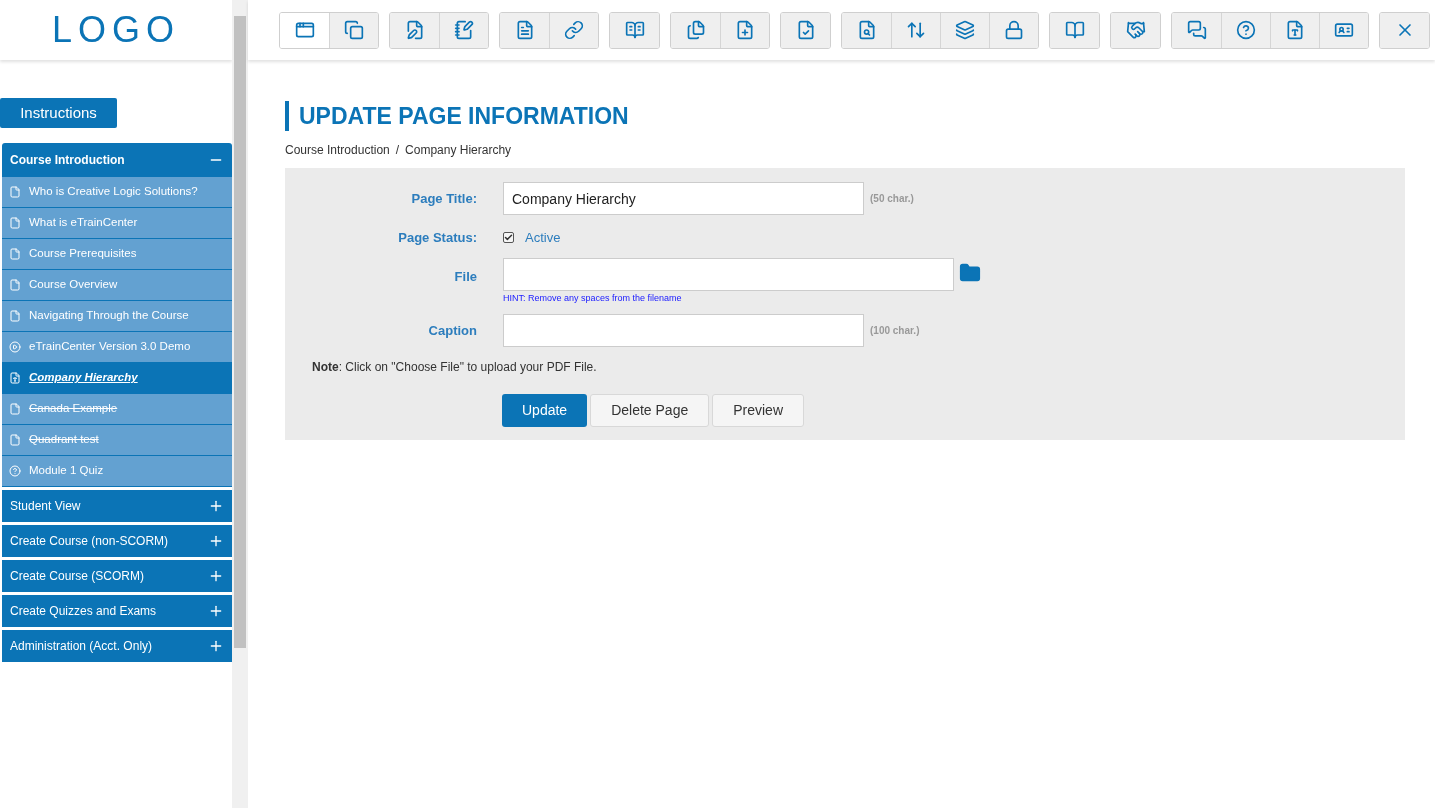 Image resolution: width=1435 pixels, height=808 pixels. What do you see at coordinates (117, 254) in the screenshot?
I see `sidebar-item: Course Prerequisites` at bounding box center [117, 254].